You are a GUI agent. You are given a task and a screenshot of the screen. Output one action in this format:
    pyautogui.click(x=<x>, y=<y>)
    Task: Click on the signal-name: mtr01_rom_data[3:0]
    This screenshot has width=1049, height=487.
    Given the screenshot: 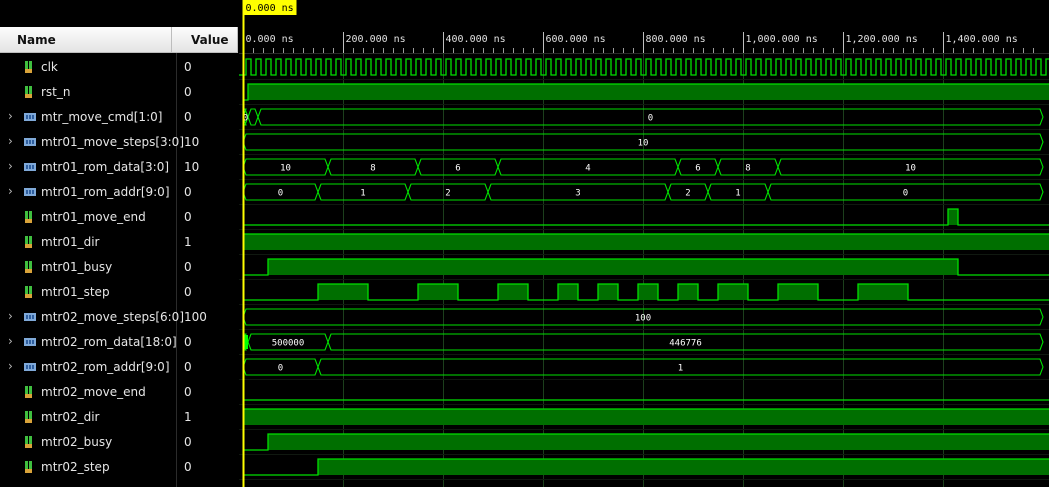 What is the action you would take?
    pyautogui.click(x=105, y=167)
    